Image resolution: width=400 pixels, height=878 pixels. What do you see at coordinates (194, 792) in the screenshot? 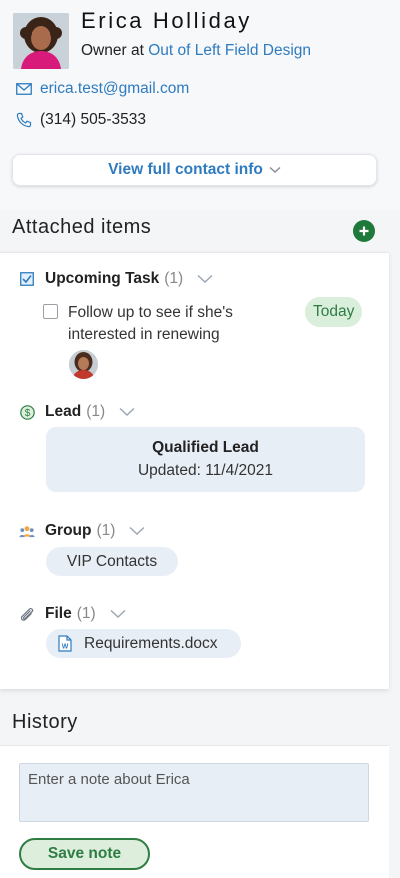
I see `note-input` at bounding box center [194, 792].